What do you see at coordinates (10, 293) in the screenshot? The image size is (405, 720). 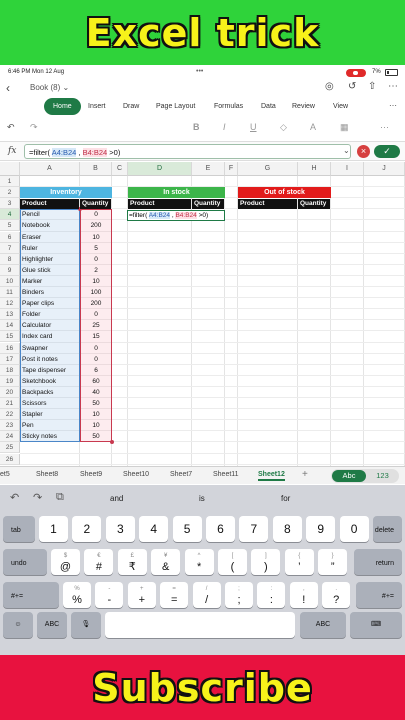 I see `row-header: 11` at bounding box center [10, 293].